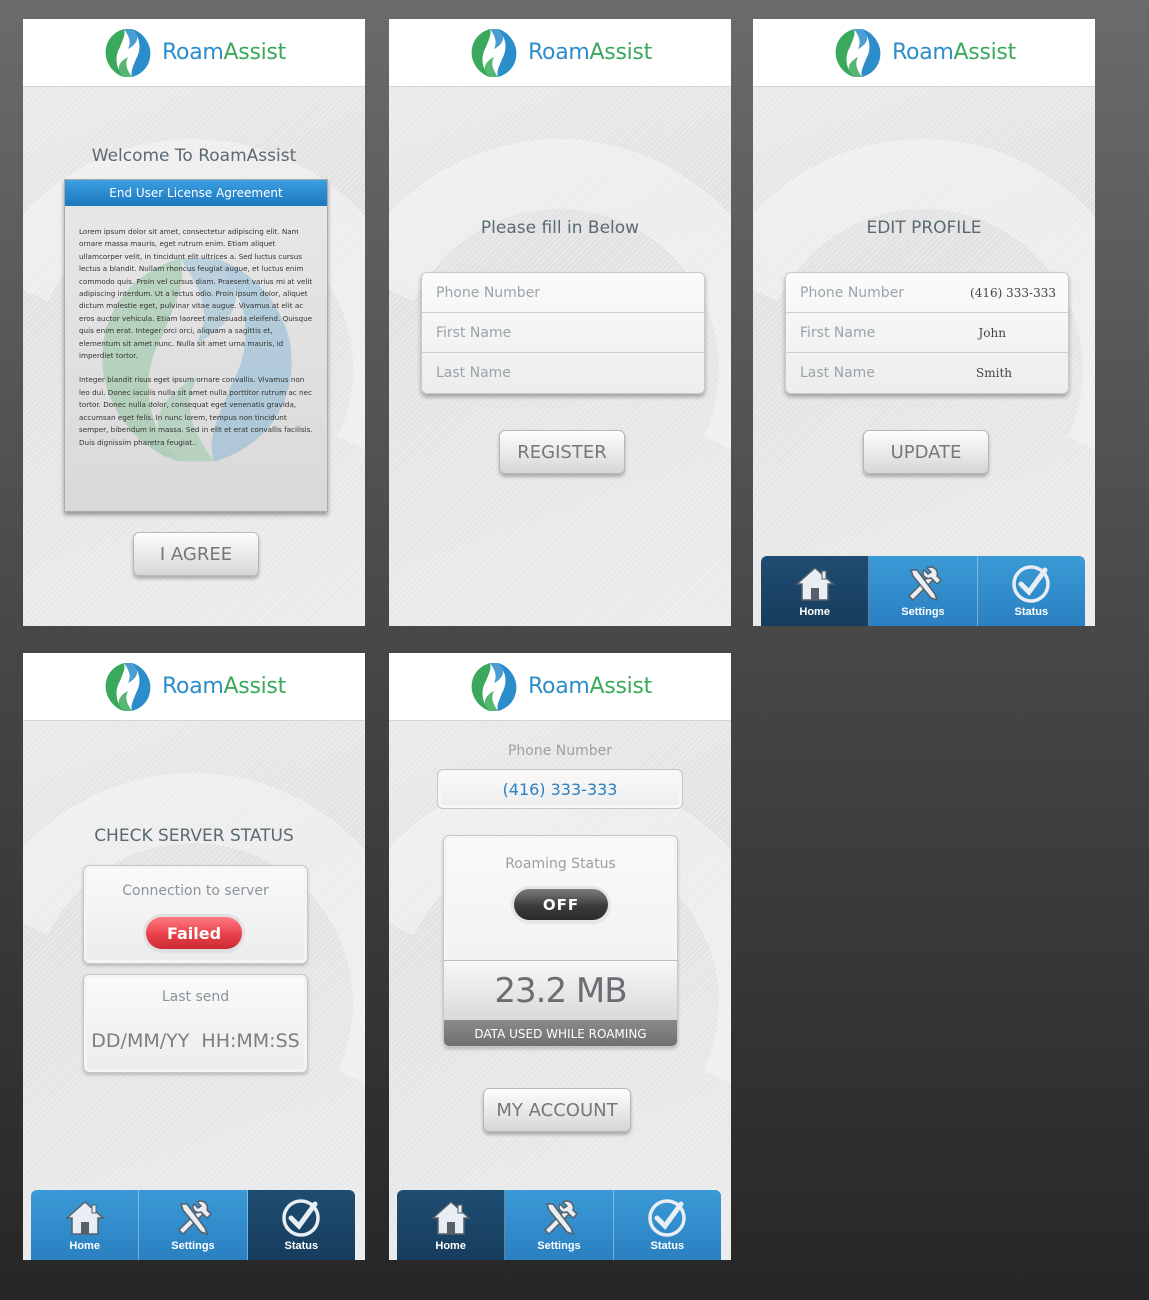 The width and height of the screenshot is (1149, 1300). I want to click on connection-card: Connection to server Failed, so click(195, 914).